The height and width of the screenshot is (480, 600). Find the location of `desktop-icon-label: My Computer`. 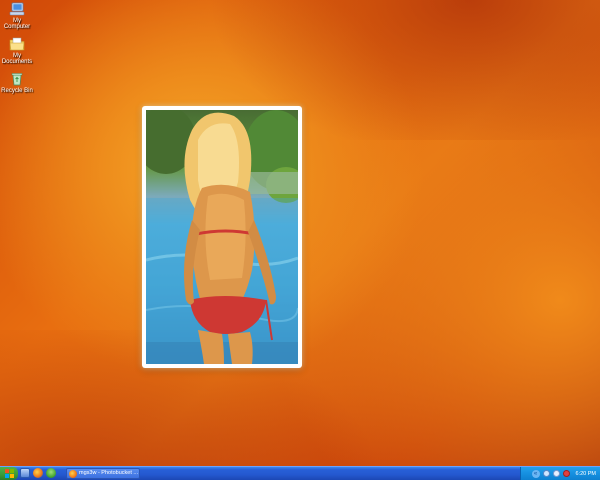

desktop-icon-label: My Computer is located at coordinates (17, 24).